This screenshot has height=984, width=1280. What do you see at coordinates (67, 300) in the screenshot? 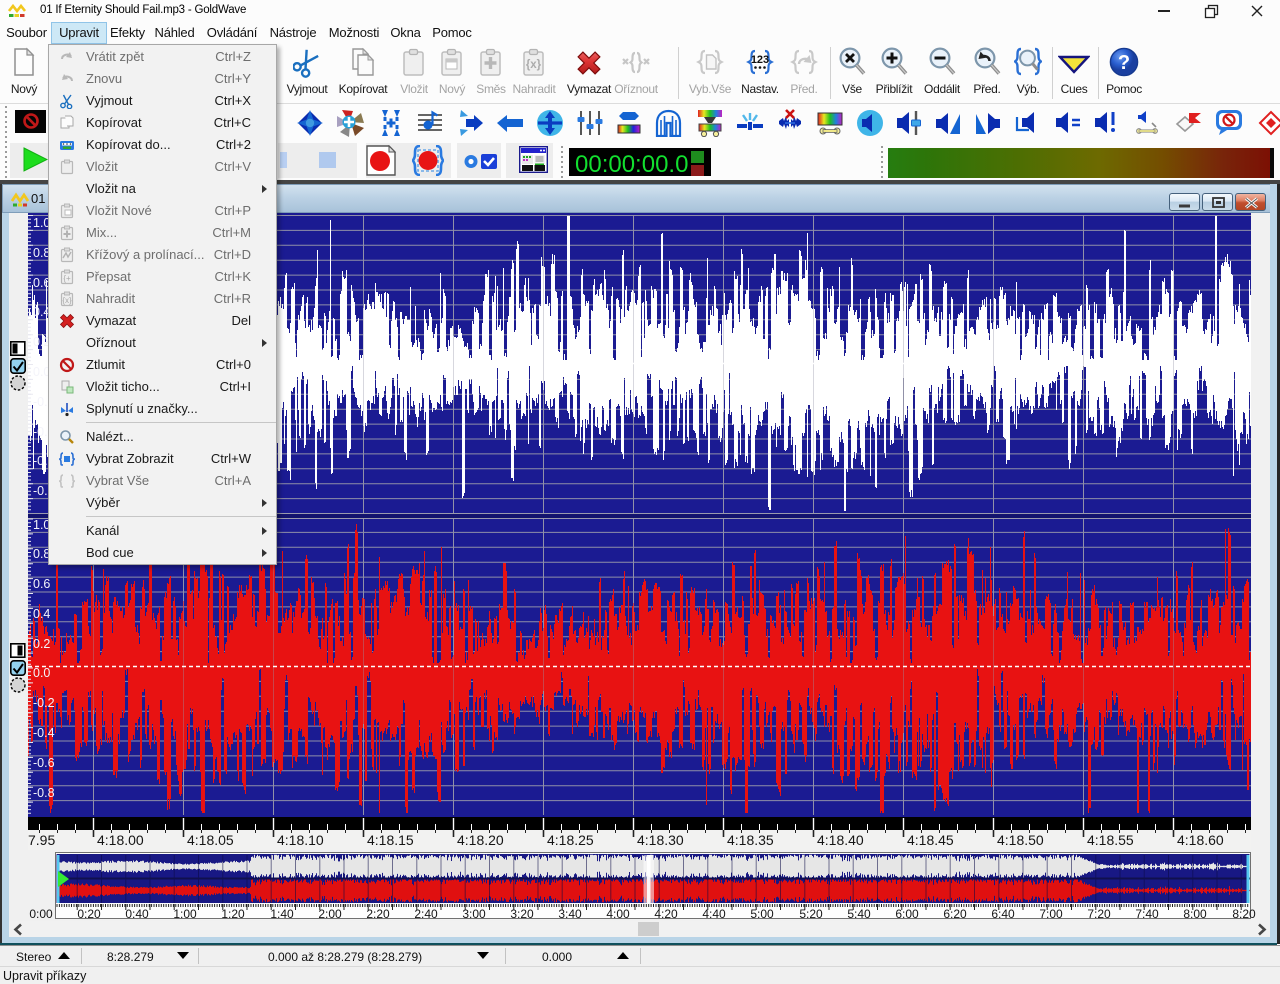
I see `svg-text: {x}` at bounding box center [67, 300].